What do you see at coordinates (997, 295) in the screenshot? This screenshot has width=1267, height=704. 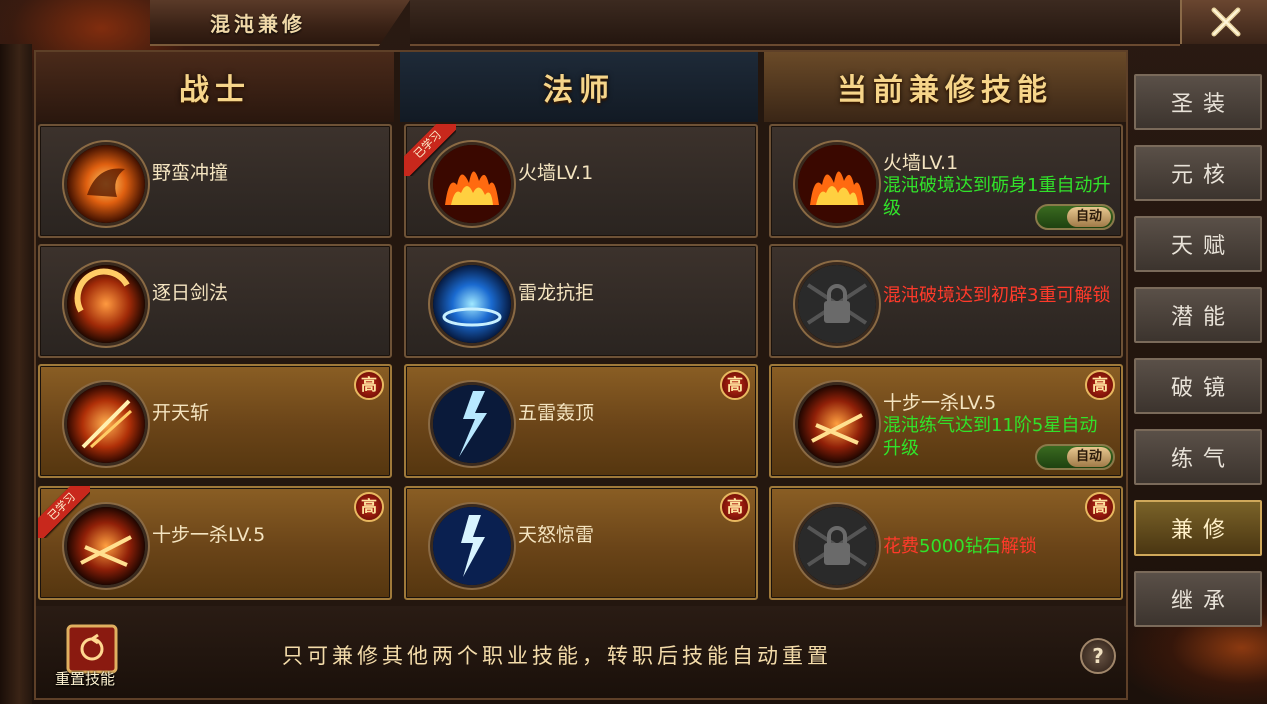 I see `unlock-condition: 混沌破境达到初辟3重可解锁` at bounding box center [997, 295].